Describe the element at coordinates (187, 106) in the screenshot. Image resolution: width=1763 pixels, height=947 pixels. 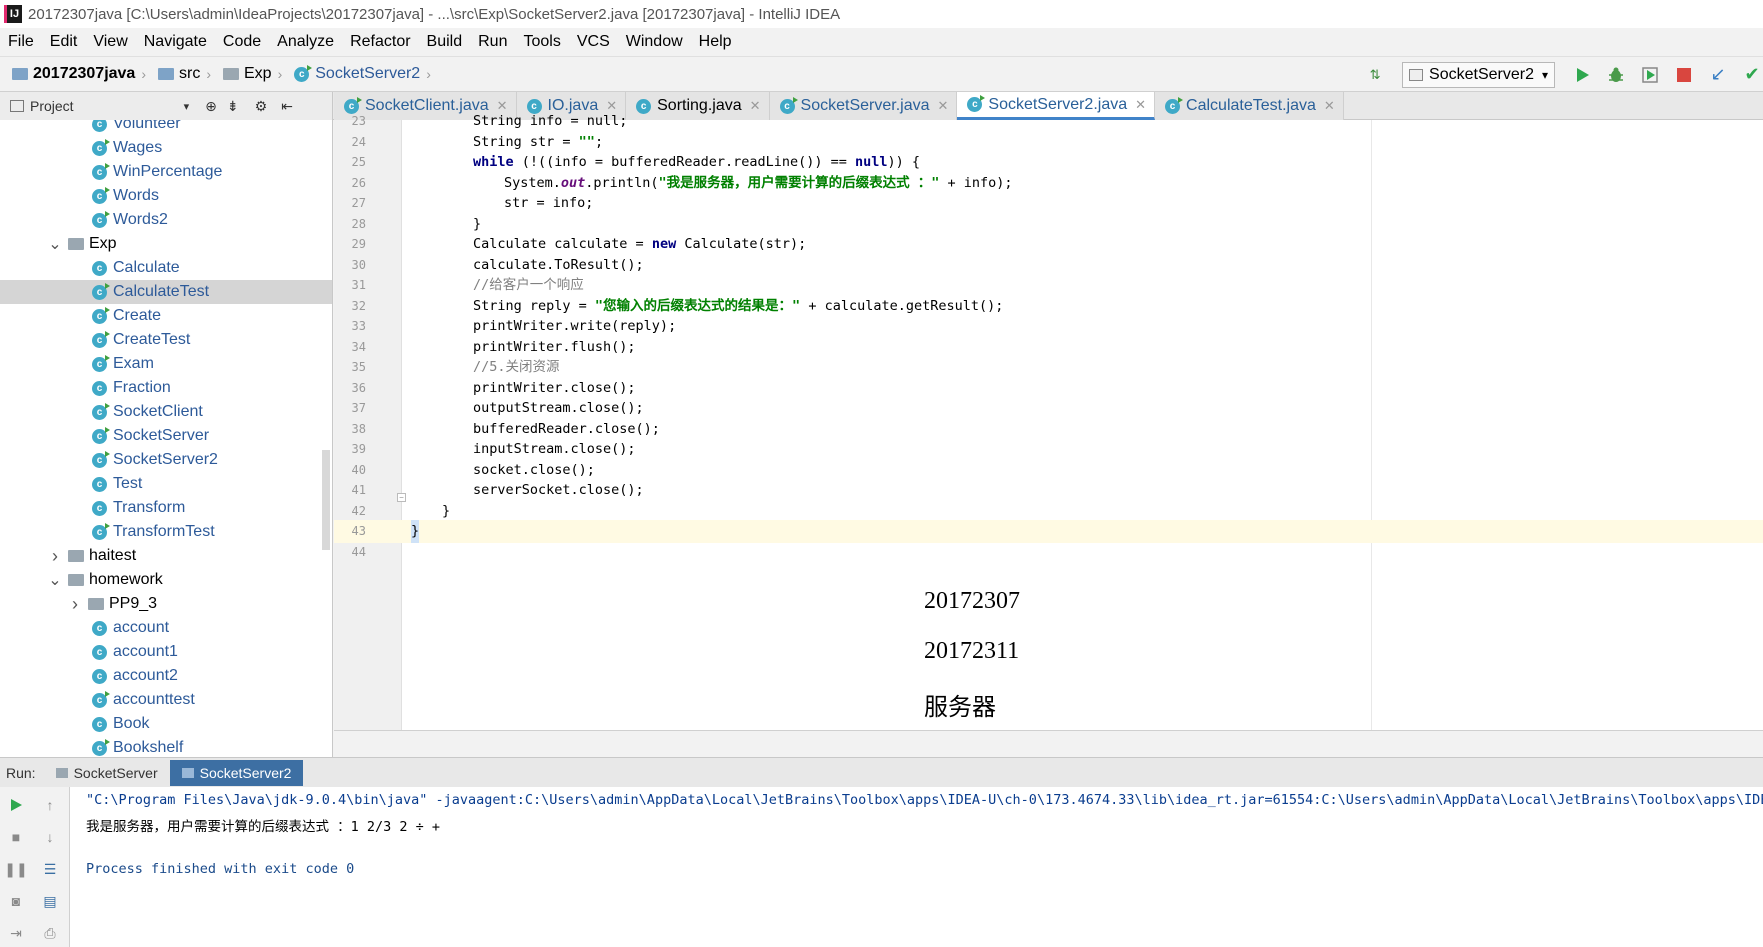
I see `chevron-down-icon: ▾` at that location.